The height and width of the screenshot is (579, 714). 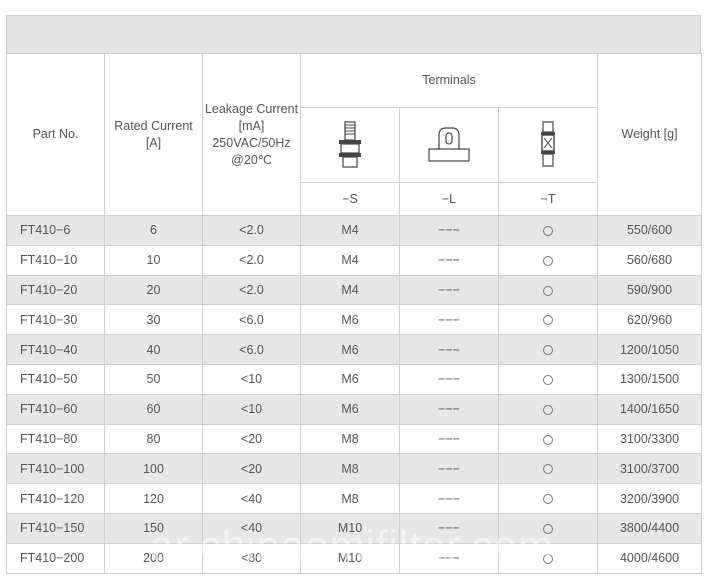 I want to click on cell-rated-current: 200, so click(x=153, y=558).